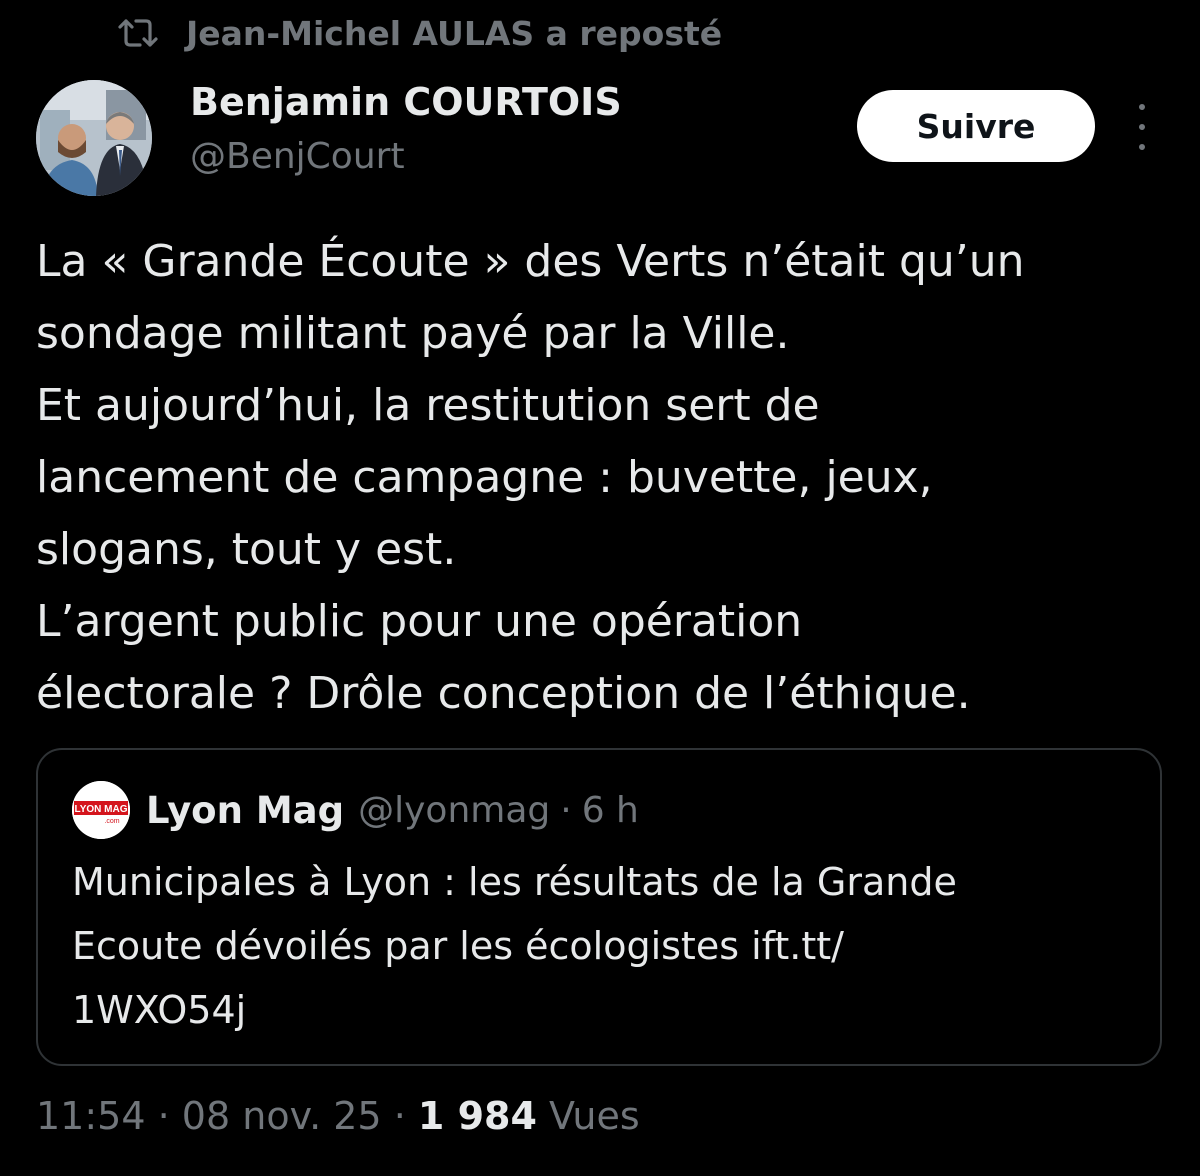  What do you see at coordinates (245, 810) in the screenshot?
I see `quoted-author-name: Lyon Mag` at bounding box center [245, 810].